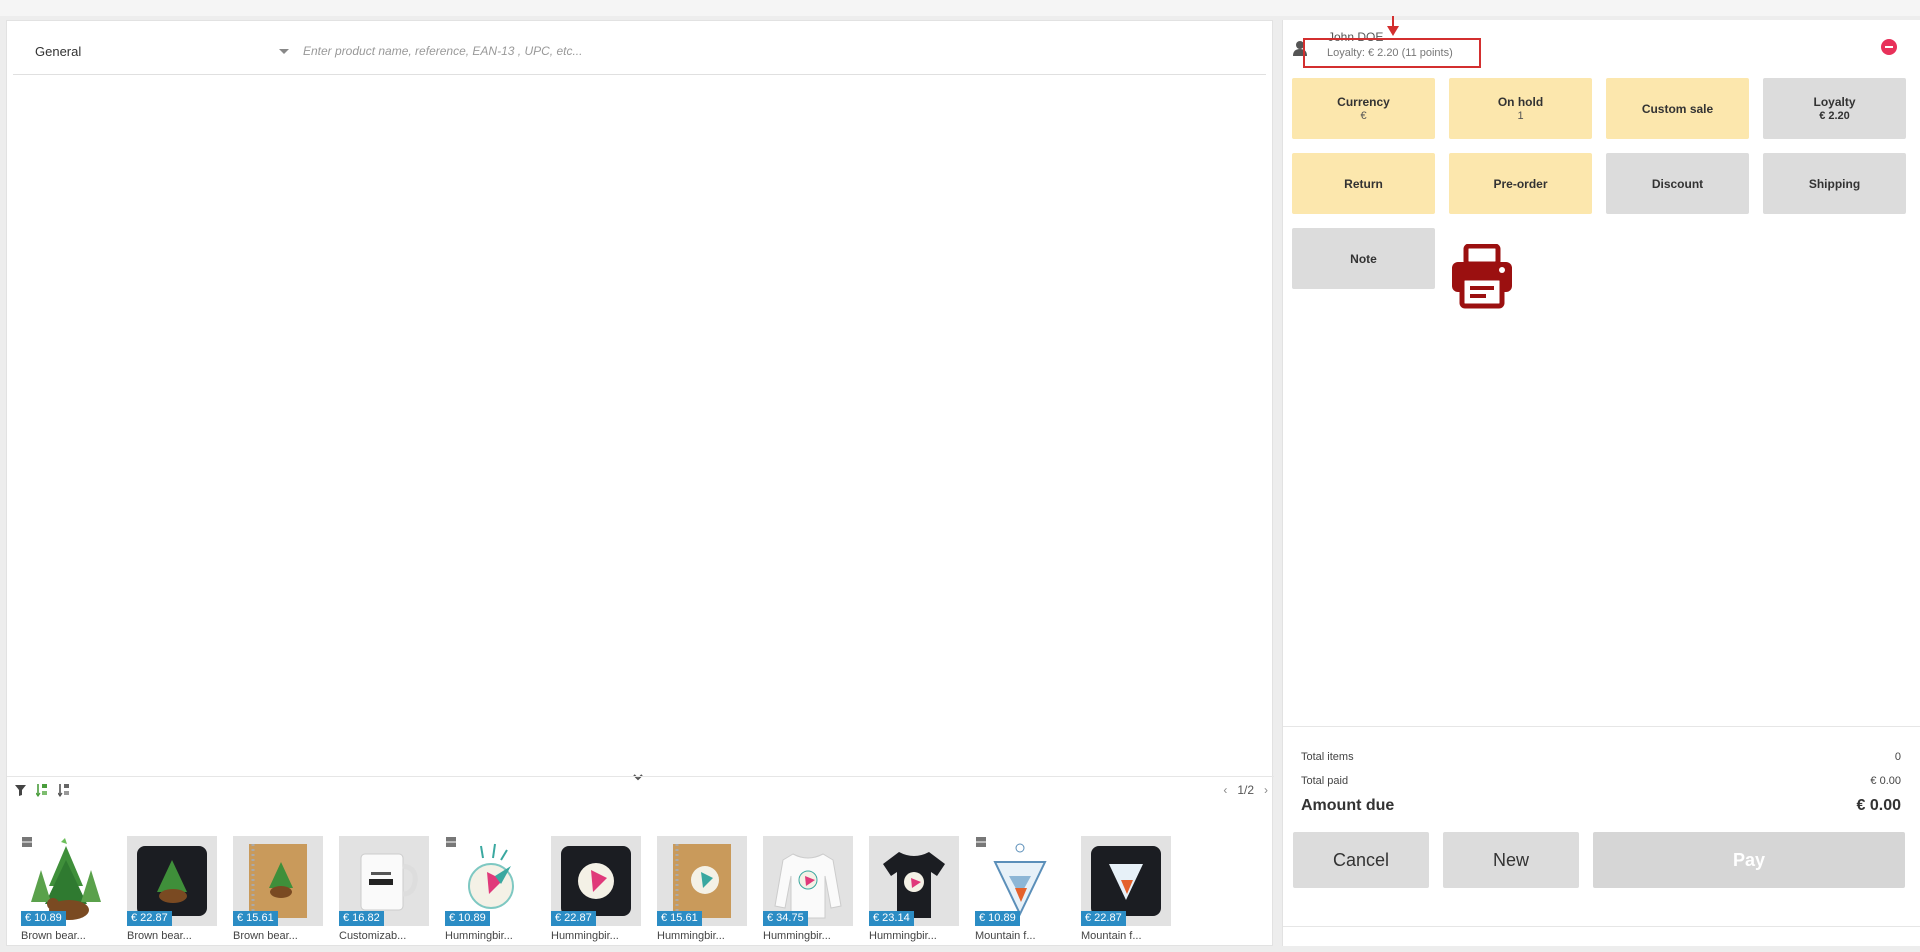 The height and width of the screenshot is (952, 1920). I want to click on custom-sale-label: Custom sale, so click(1677, 108).